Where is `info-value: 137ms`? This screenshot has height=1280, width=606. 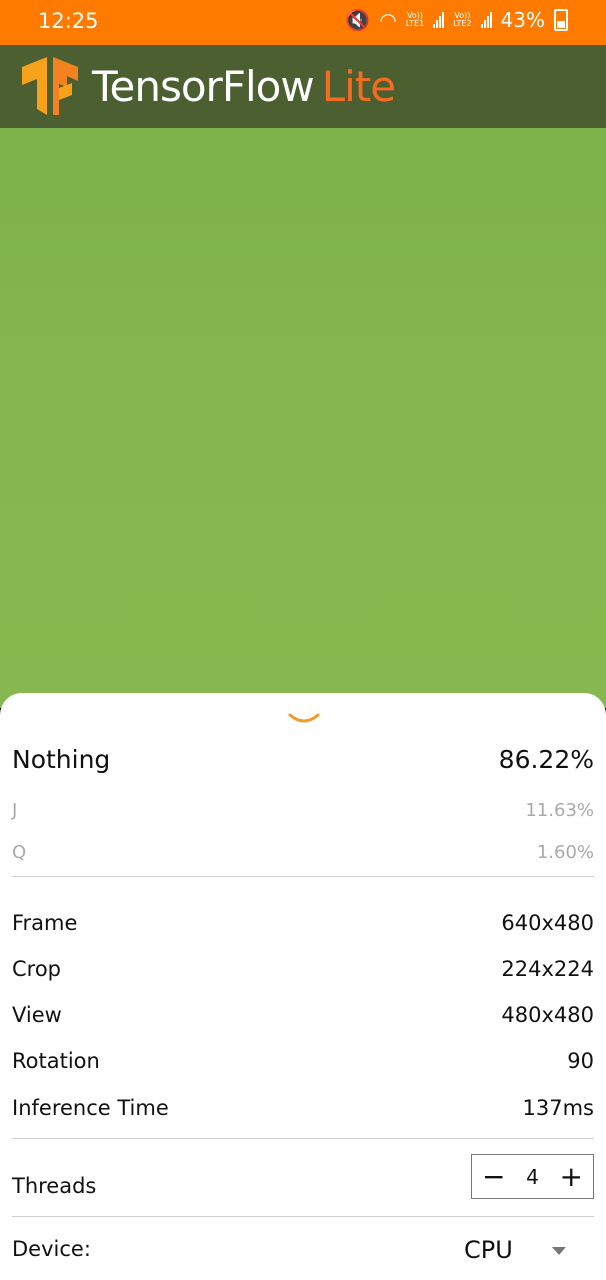
info-value: 137ms is located at coordinates (558, 1108).